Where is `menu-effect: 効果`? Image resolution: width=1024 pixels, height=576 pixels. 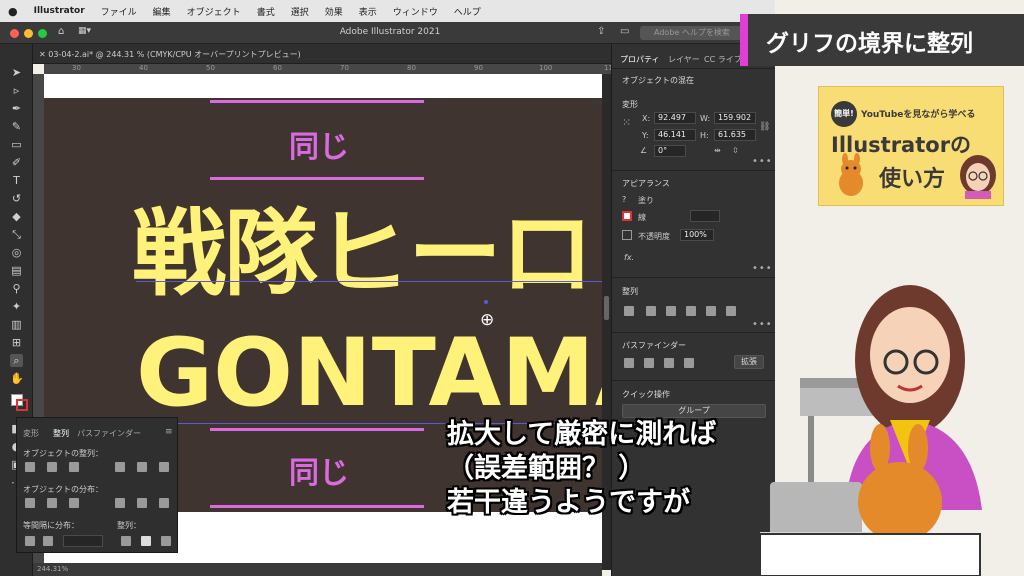
menu-effect: 効果 is located at coordinates (334, 11).